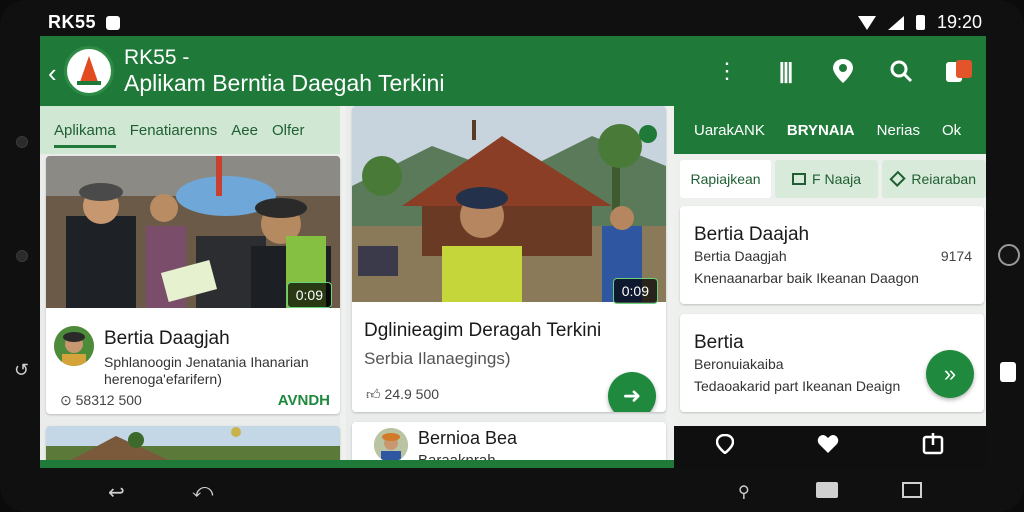 The image size is (1024, 512). I want to click on home-nav-icon, so click(827, 490).